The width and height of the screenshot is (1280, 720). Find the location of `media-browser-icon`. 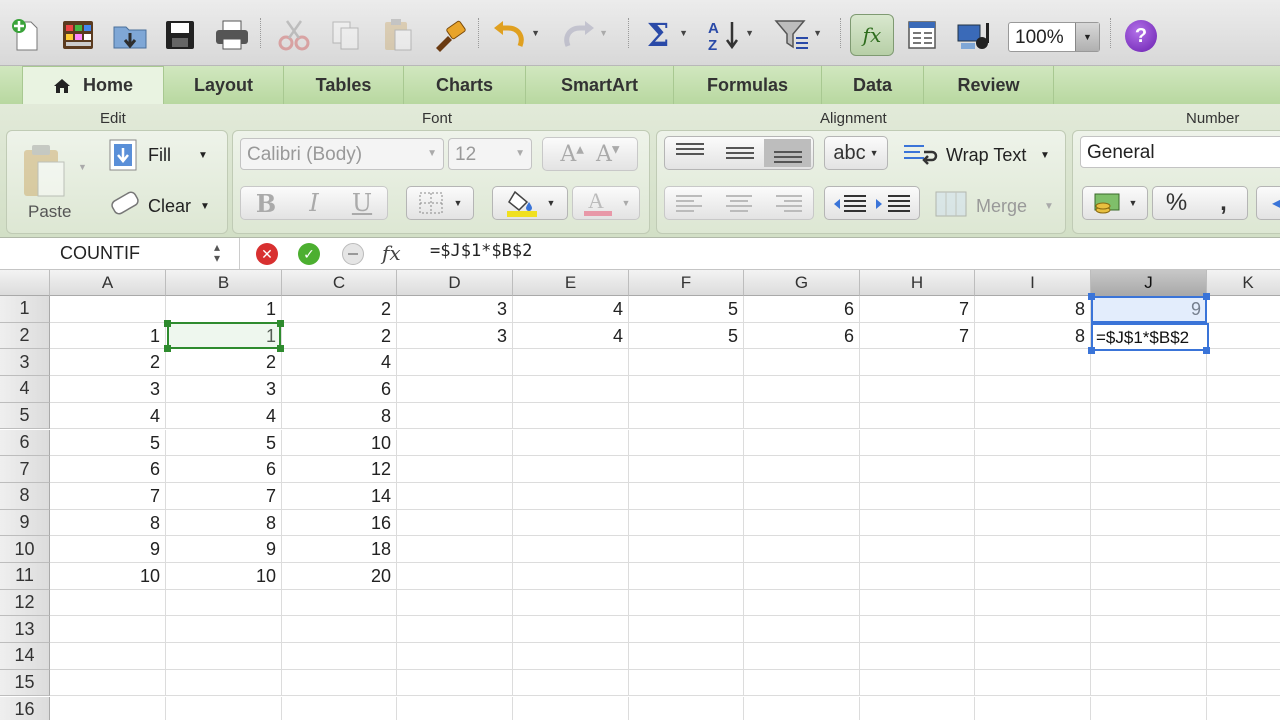

media-browser-icon is located at coordinates (974, 35).